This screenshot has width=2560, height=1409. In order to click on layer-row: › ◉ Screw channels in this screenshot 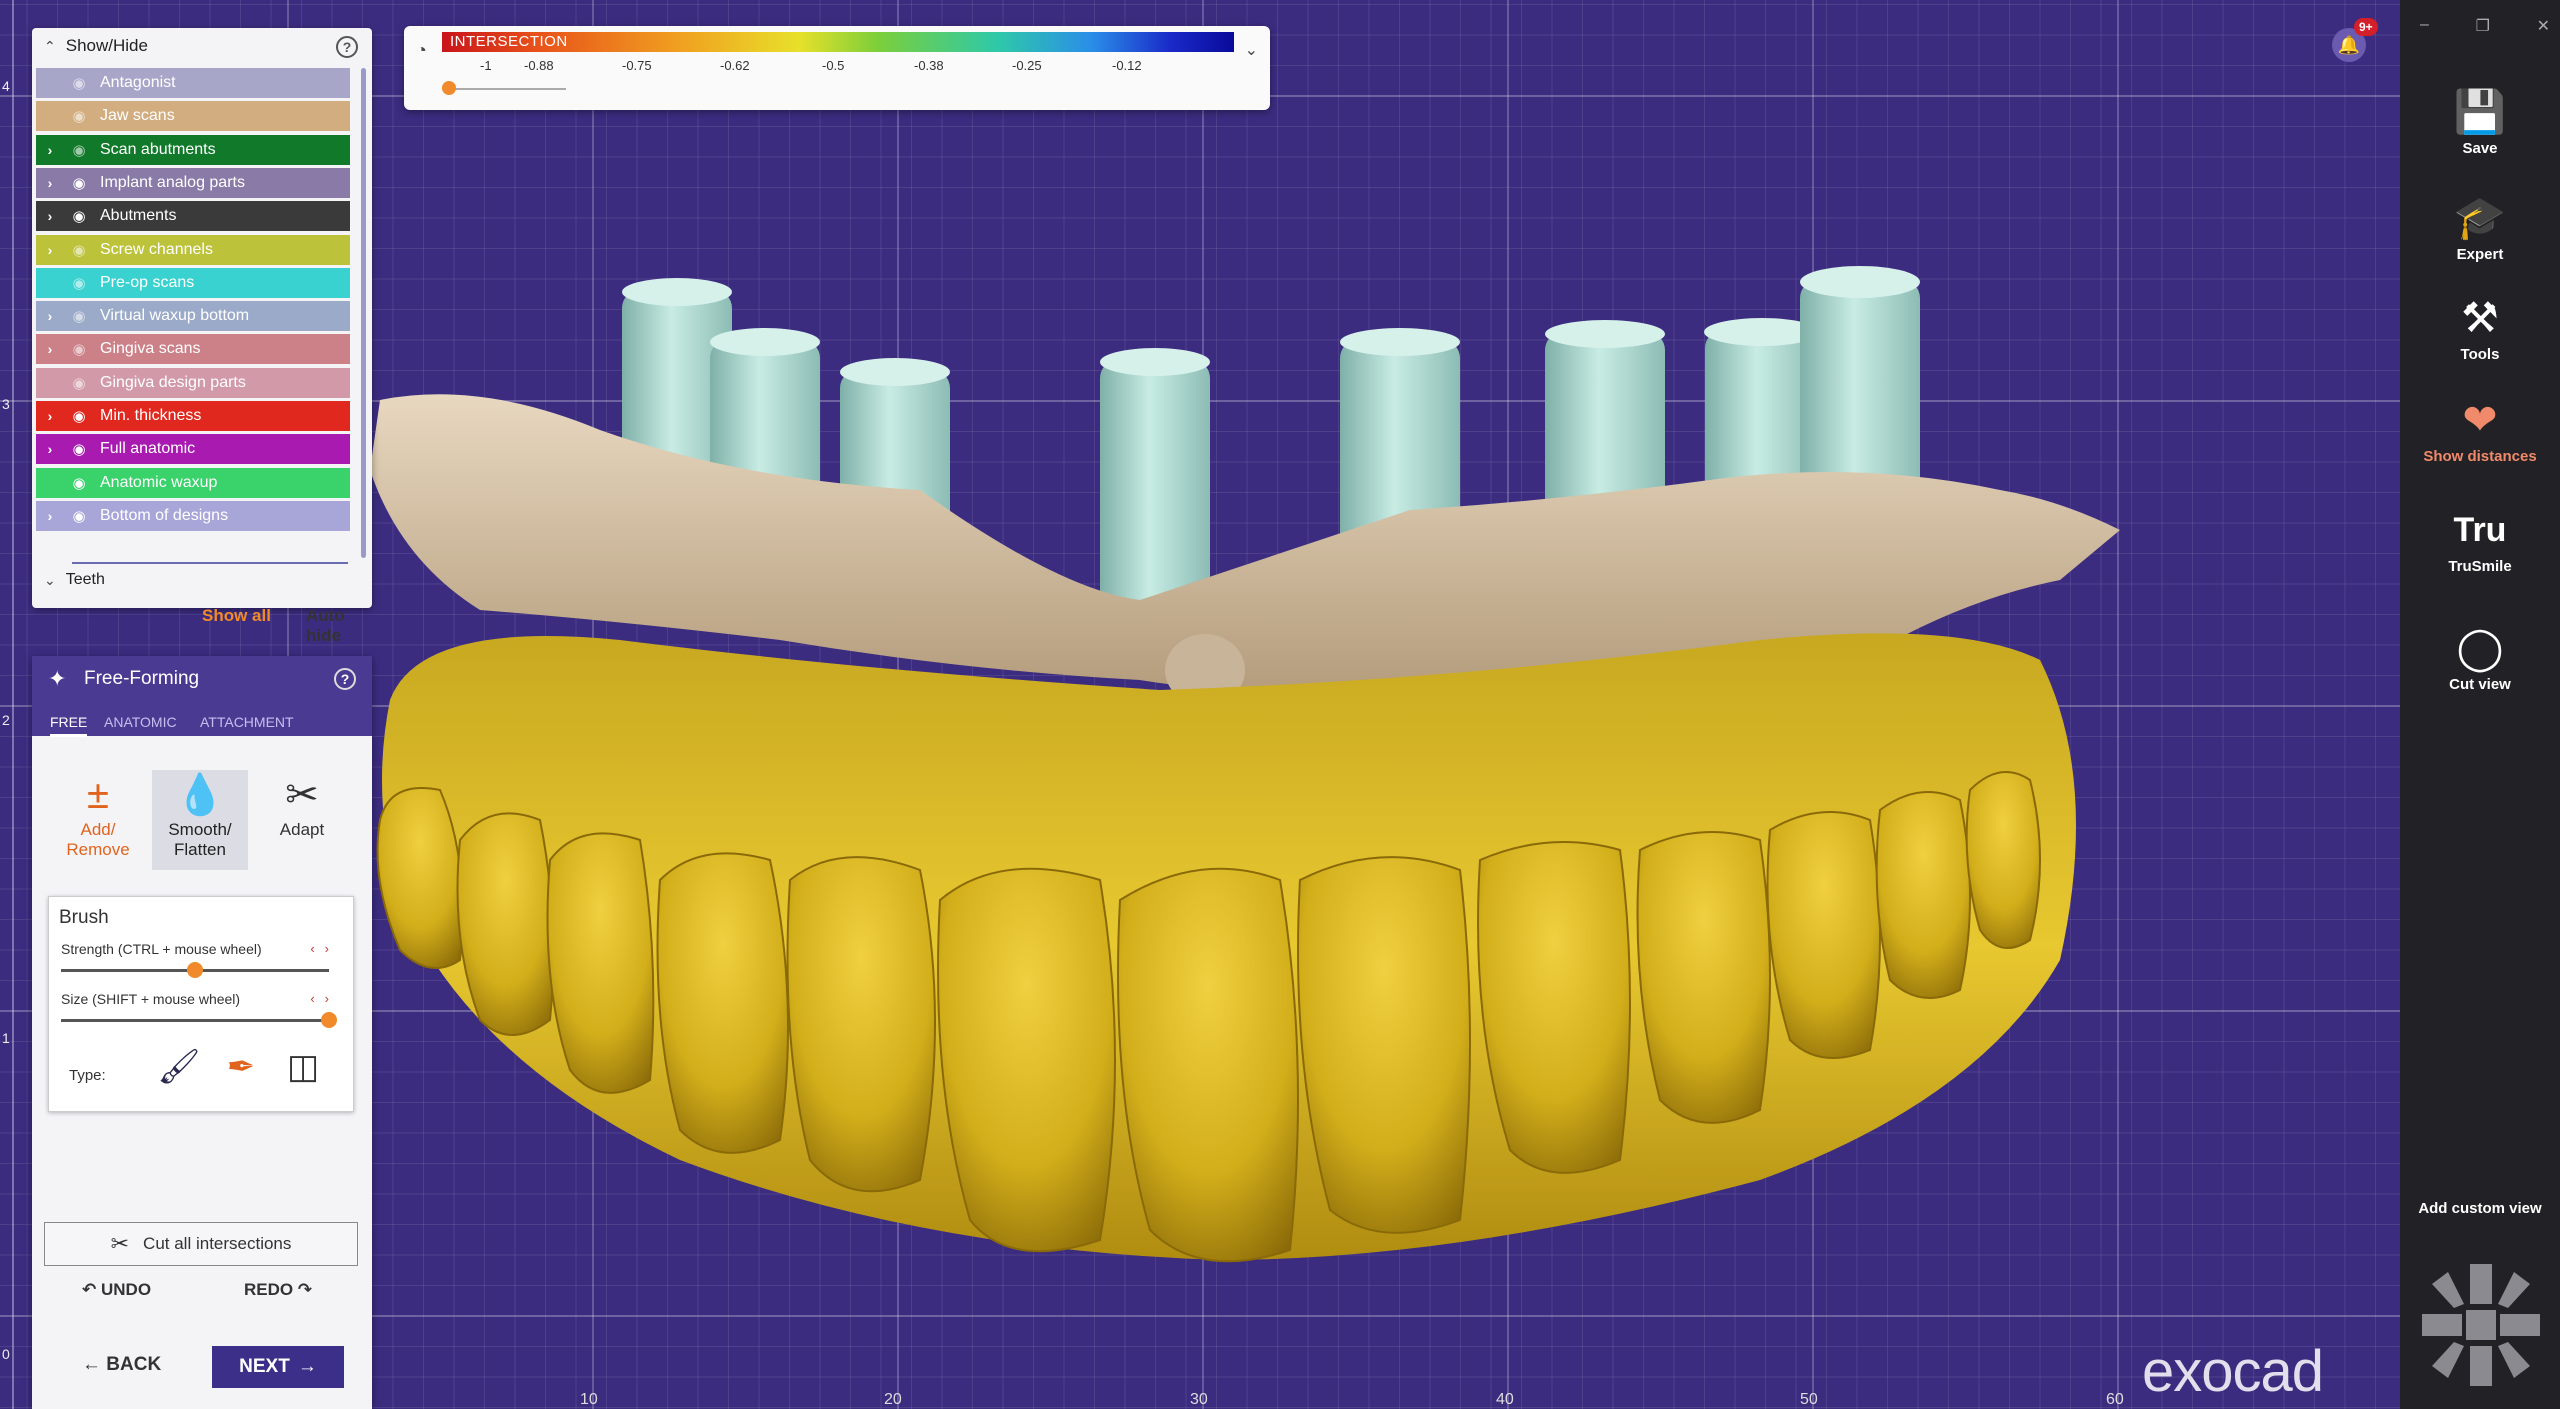, I will do `click(193, 249)`.